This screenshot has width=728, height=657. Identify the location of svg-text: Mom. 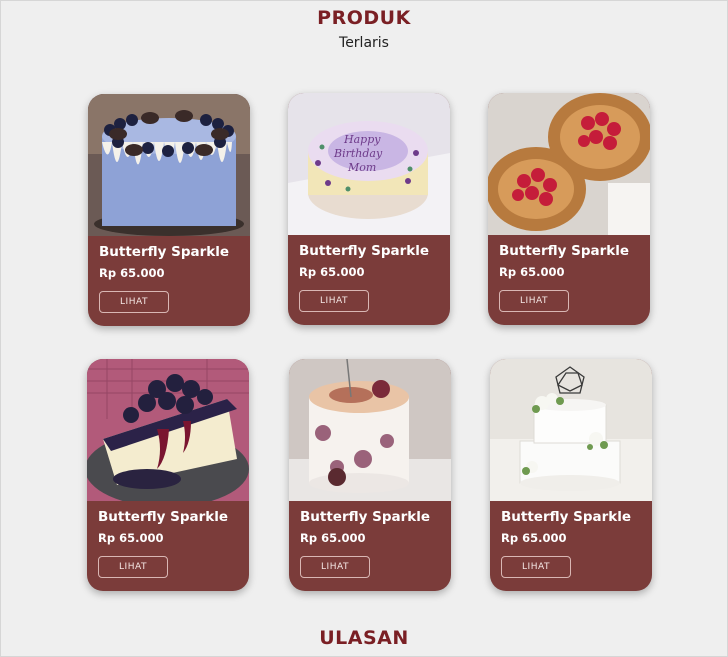
(361, 167).